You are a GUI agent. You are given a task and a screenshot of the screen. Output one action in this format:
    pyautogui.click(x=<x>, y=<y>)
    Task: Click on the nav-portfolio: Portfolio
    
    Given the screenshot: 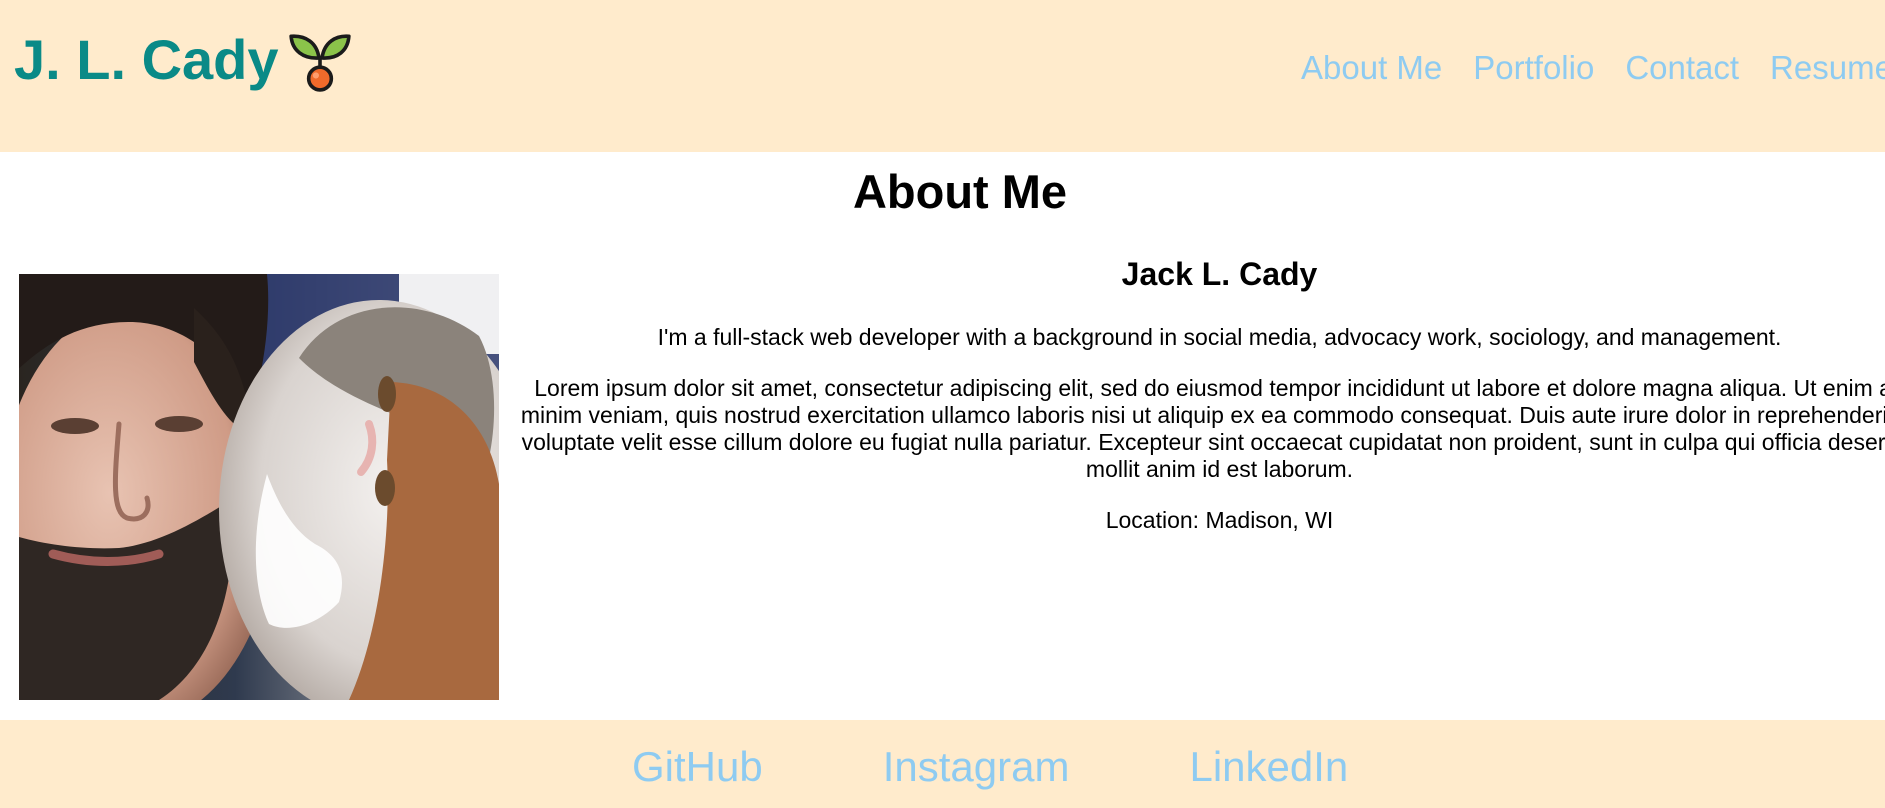 What is the action you would take?
    pyautogui.click(x=1533, y=68)
    